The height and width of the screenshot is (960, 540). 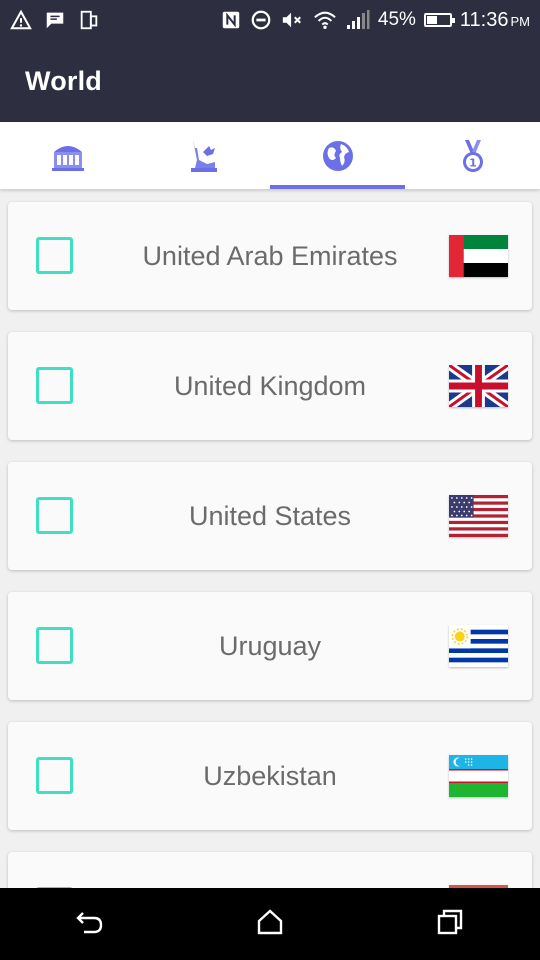 What do you see at coordinates (231, 20) in the screenshot?
I see `nfc-icon` at bounding box center [231, 20].